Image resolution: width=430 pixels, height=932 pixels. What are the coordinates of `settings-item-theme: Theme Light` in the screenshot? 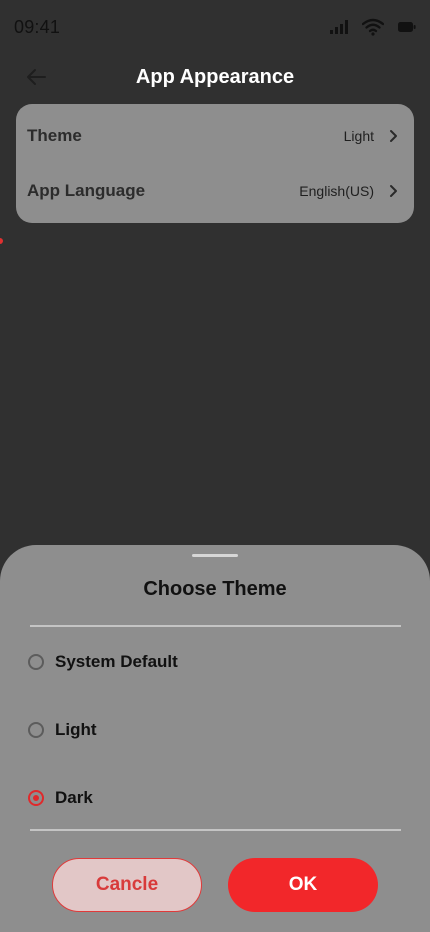 It's located at (215, 136).